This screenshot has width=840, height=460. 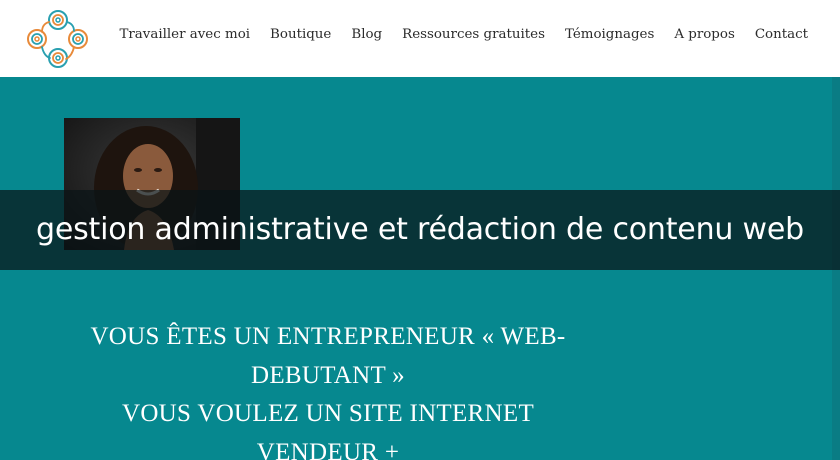 I want to click on headline-line: VOUS ÊTES UN ENTREPRENEUR « WEB-, so click(x=328, y=336).